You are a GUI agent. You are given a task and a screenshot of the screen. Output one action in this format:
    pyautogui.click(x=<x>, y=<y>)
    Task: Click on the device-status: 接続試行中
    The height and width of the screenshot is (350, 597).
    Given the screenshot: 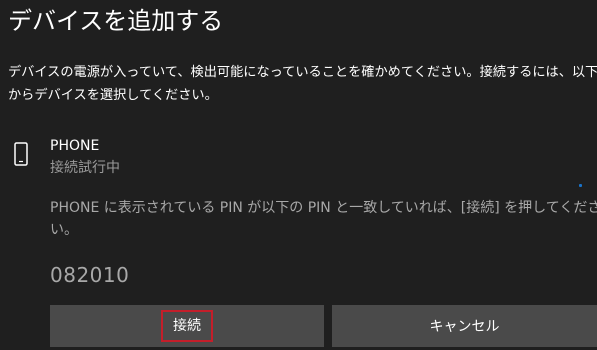 What is the action you would take?
    pyautogui.click(x=85, y=168)
    